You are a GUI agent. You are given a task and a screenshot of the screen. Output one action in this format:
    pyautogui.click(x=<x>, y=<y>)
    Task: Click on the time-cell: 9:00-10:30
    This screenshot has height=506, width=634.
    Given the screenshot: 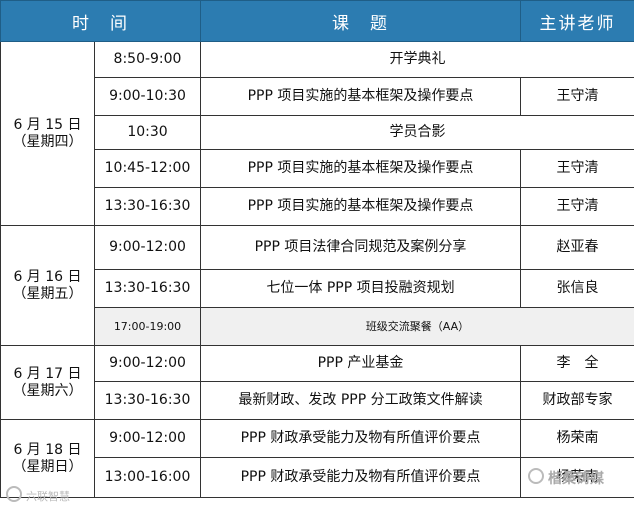 What is the action you would take?
    pyautogui.click(x=147, y=96)
    